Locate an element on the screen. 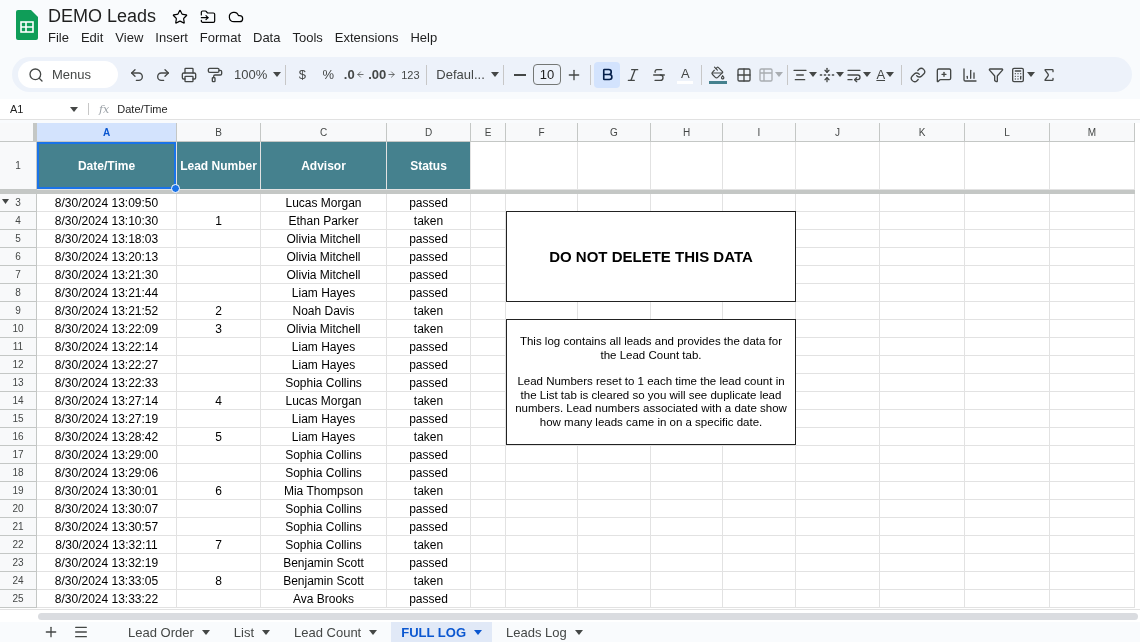  row-header: 21 is located at coordinates (18, 527).